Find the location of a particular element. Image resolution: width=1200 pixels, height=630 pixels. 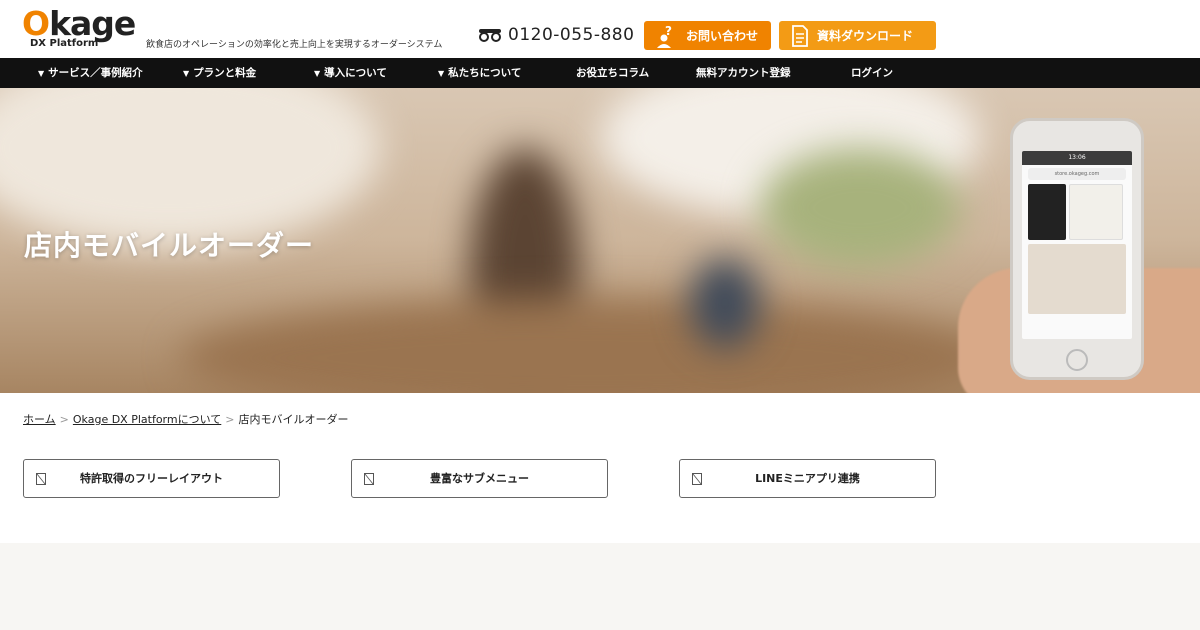

download-button: 資料ダウンロード is located at coordinates (857, 35).